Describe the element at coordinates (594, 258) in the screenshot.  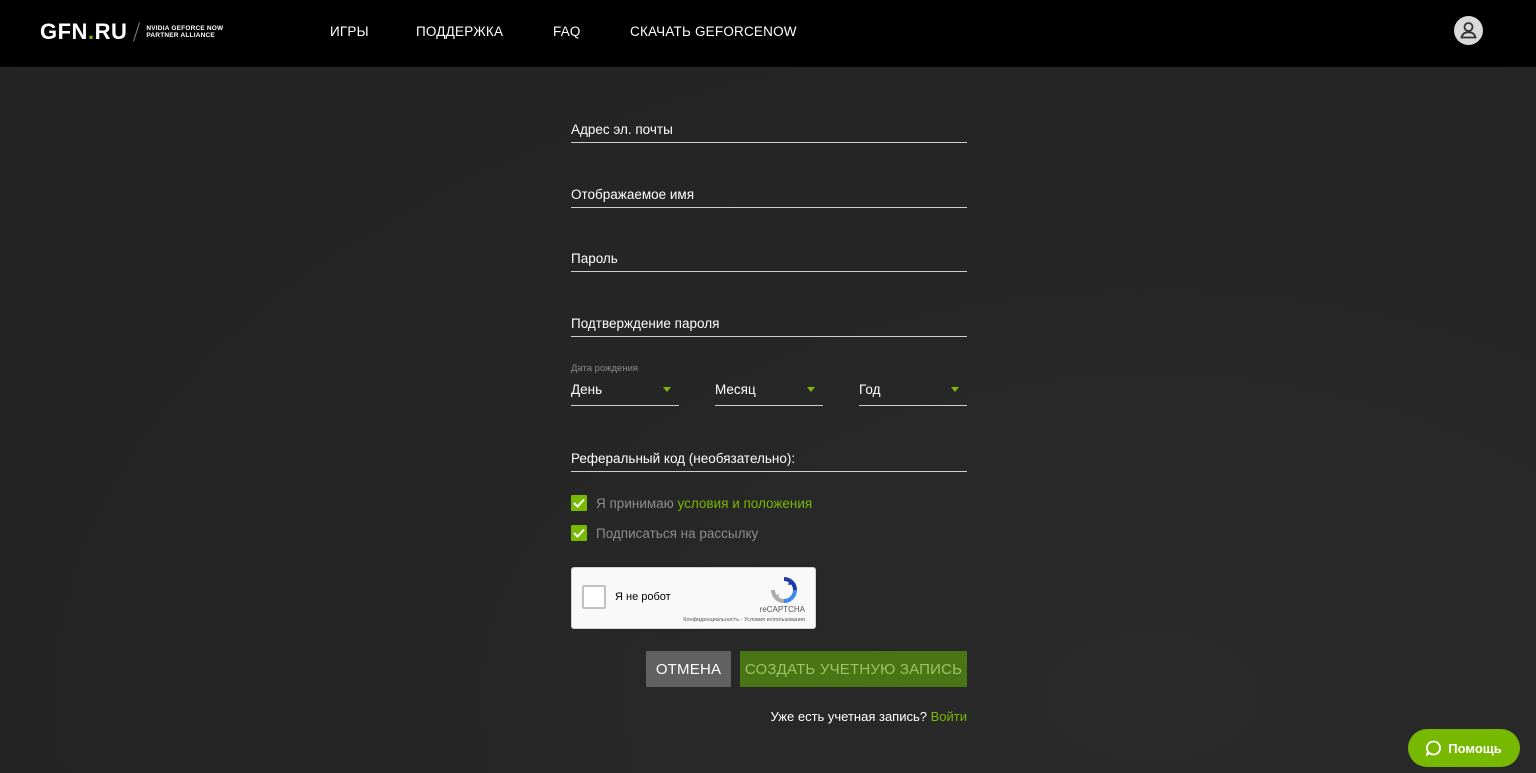
I see `password-field-label: Пароль` at that location.